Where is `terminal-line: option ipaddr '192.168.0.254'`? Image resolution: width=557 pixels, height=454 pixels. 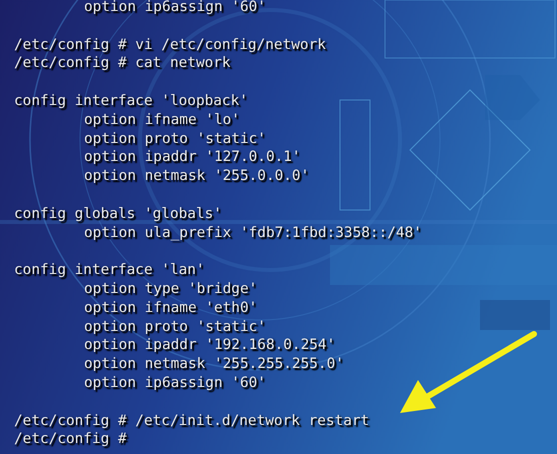 terminal-line: option ipaddr '192.168.0.254' is located at coordinates (210, 346).